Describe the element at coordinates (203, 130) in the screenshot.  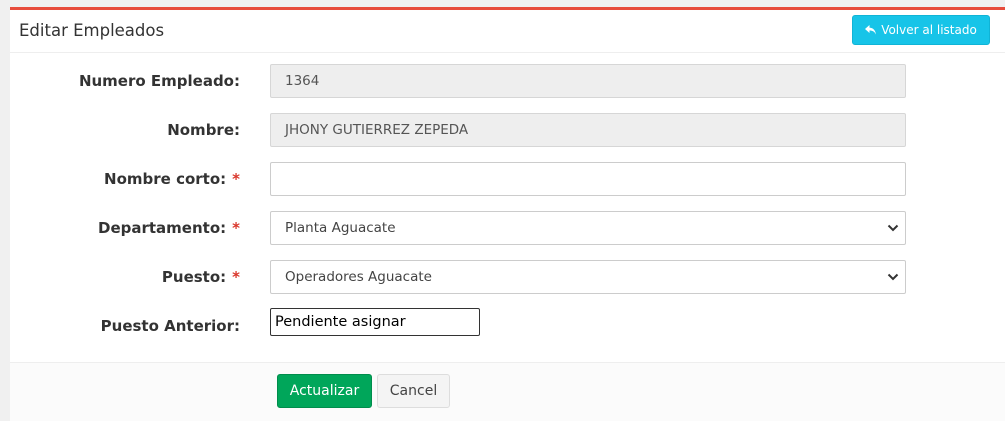
I see `name-label: Nombre:` at that location.